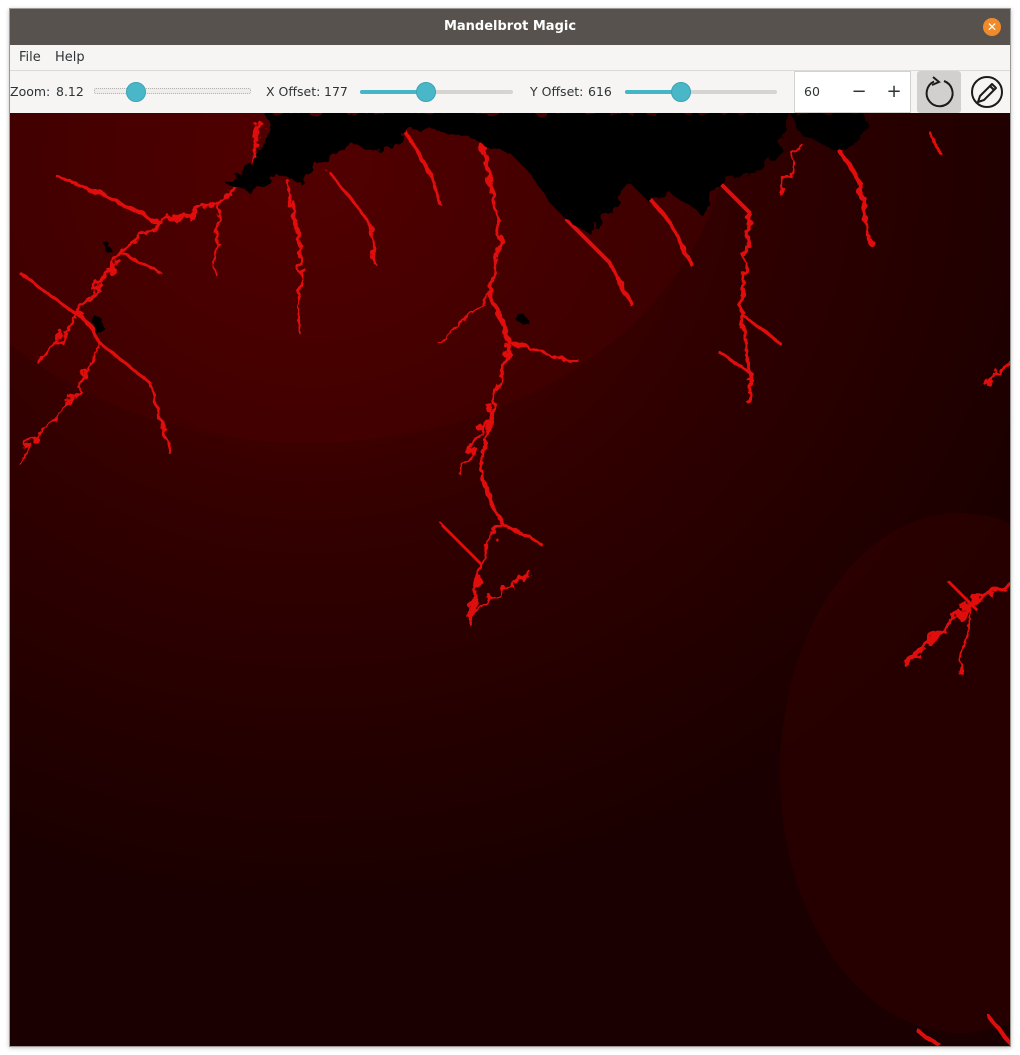  I want to click on zoom-slider, so click(172, 92).